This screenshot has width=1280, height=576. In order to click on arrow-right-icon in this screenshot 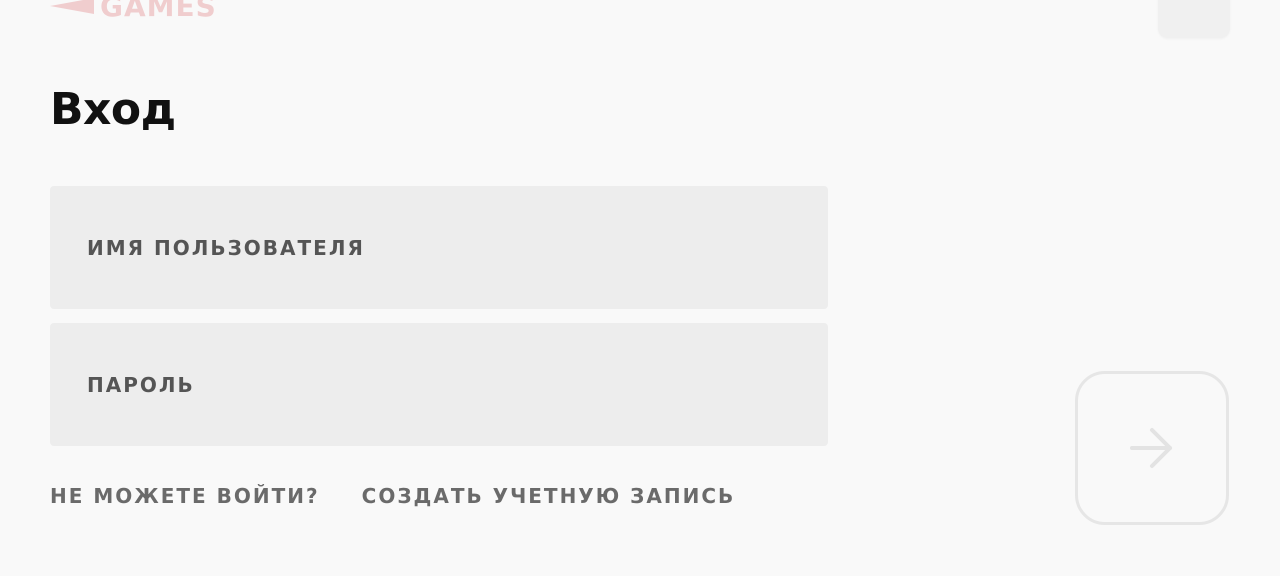, I will do `click(1151, 448)`.